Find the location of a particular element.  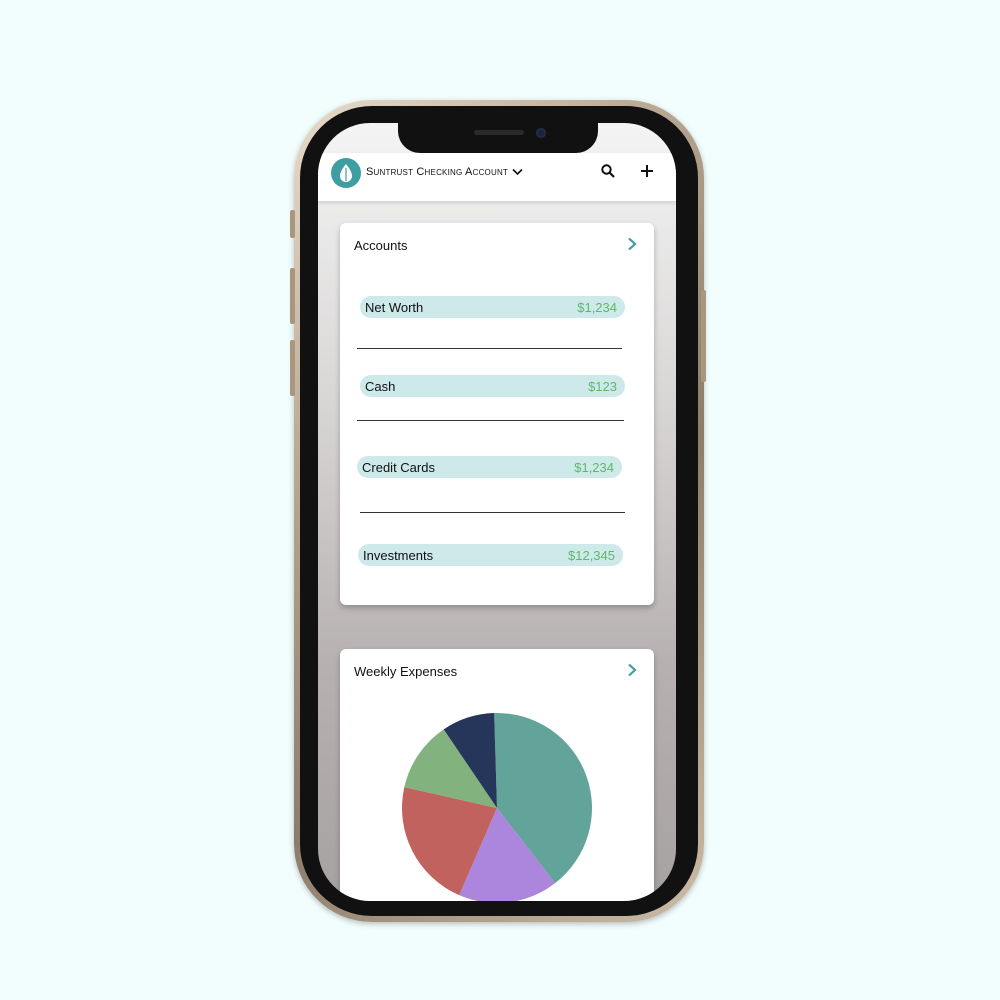

account-row-net-worth: Net Worth $1,234 is located at coordinates (492, 307).